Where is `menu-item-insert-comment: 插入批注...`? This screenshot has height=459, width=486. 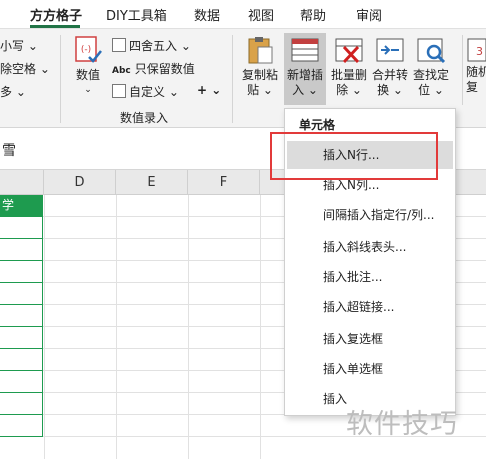 menu-item-insert-comment: 插入批注... is located at coordinates (370, 277).